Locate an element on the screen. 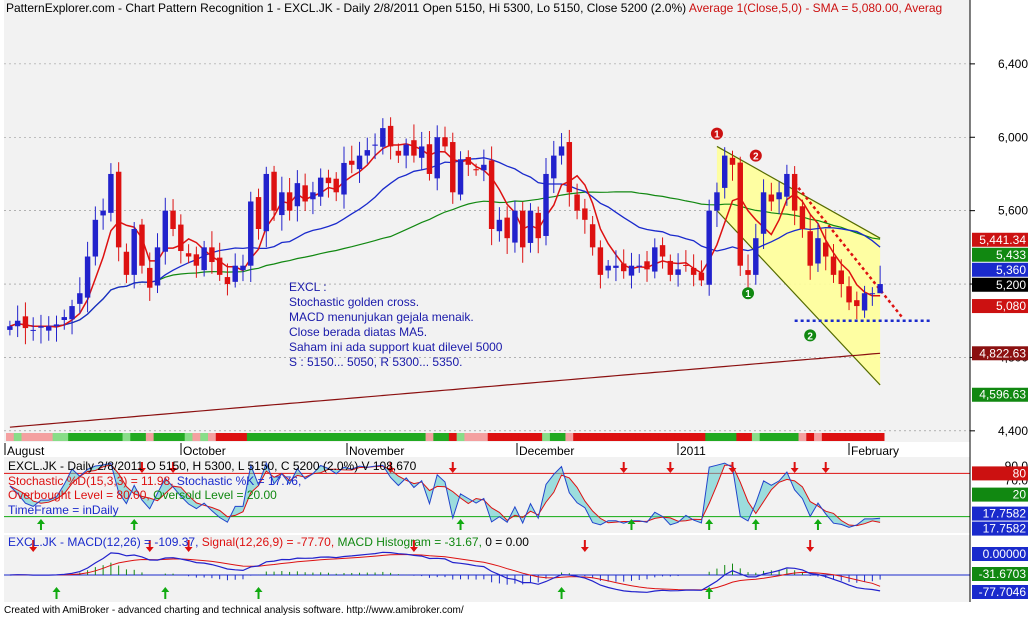 Image resolution: width=1031 pixels, height=621 pixels. date-label-2011: 2011 is located at coordinates (693, 451).